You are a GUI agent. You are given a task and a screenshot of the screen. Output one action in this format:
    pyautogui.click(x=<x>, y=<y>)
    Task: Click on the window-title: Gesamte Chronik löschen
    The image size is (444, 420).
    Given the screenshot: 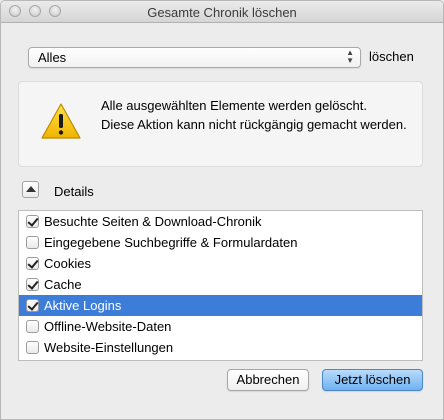 What is the action you would take?
    pyautogui.click(x=222, y=12)
    